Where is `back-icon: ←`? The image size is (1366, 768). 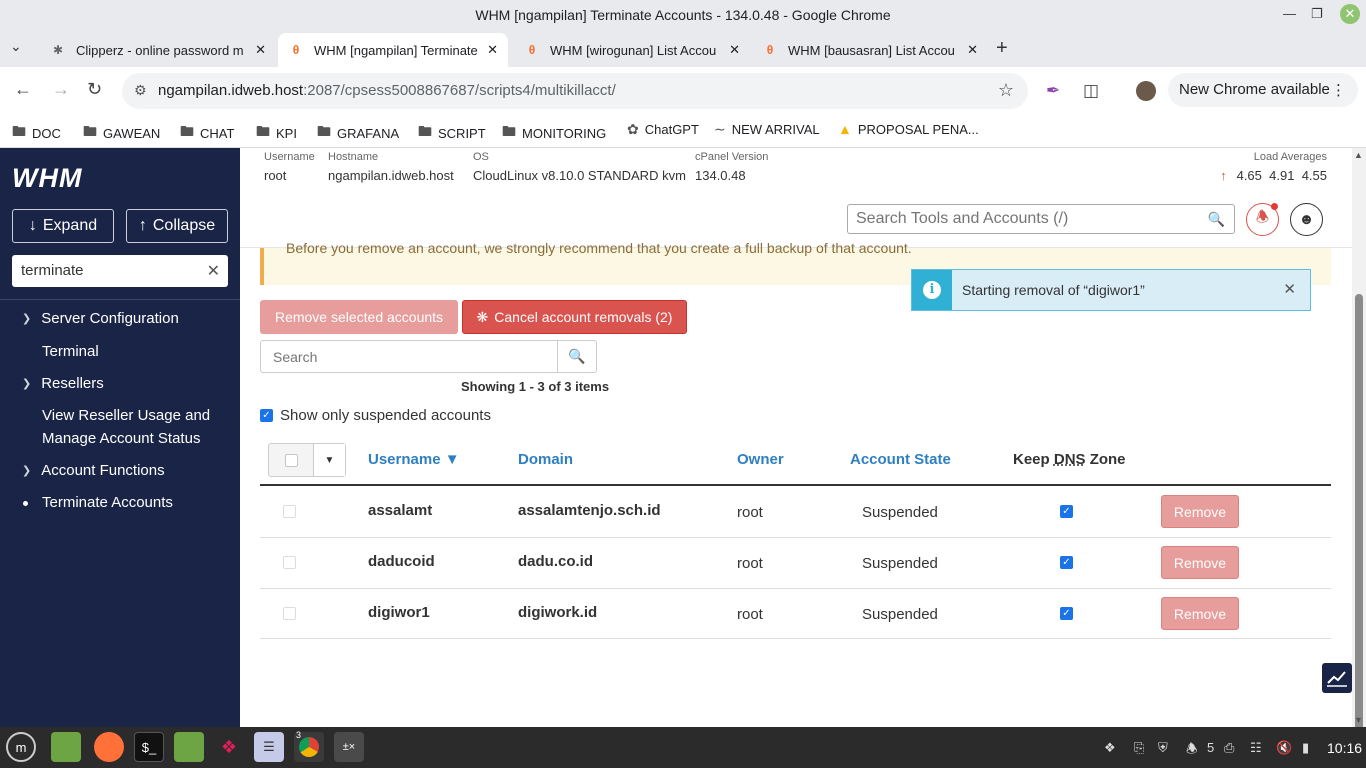
back-icon: ← is located at coordinates (23, 89).